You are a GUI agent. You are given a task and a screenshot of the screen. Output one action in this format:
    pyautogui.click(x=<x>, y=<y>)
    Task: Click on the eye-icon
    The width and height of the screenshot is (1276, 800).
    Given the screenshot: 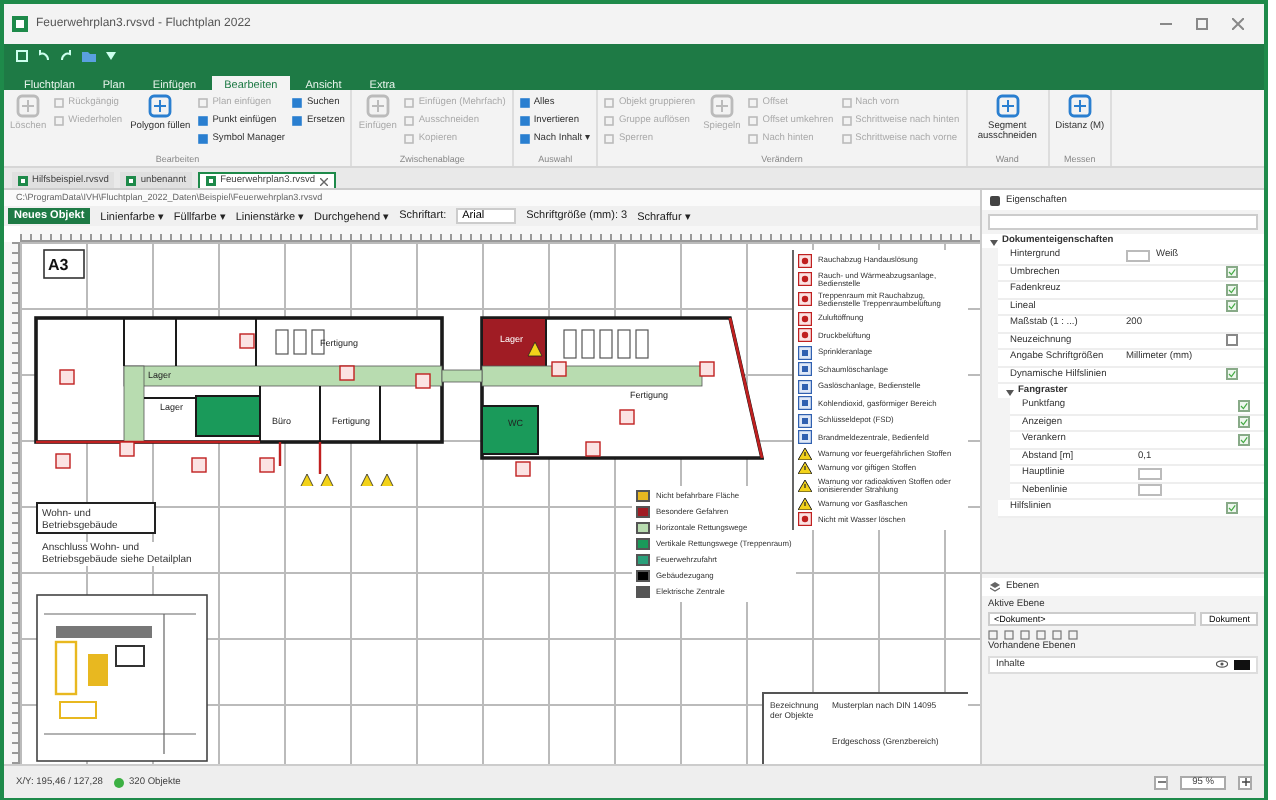 What is the action you would take?
    pyautogui.click(x=1222, y=664)
    